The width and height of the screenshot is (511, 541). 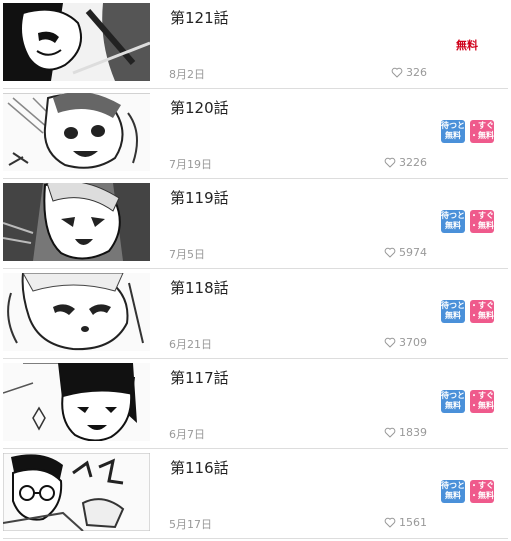 What do you see at coordinates (199, 377) in the screenshot?
I see `episode-title: 第117話` at bounding box center [199, 377].